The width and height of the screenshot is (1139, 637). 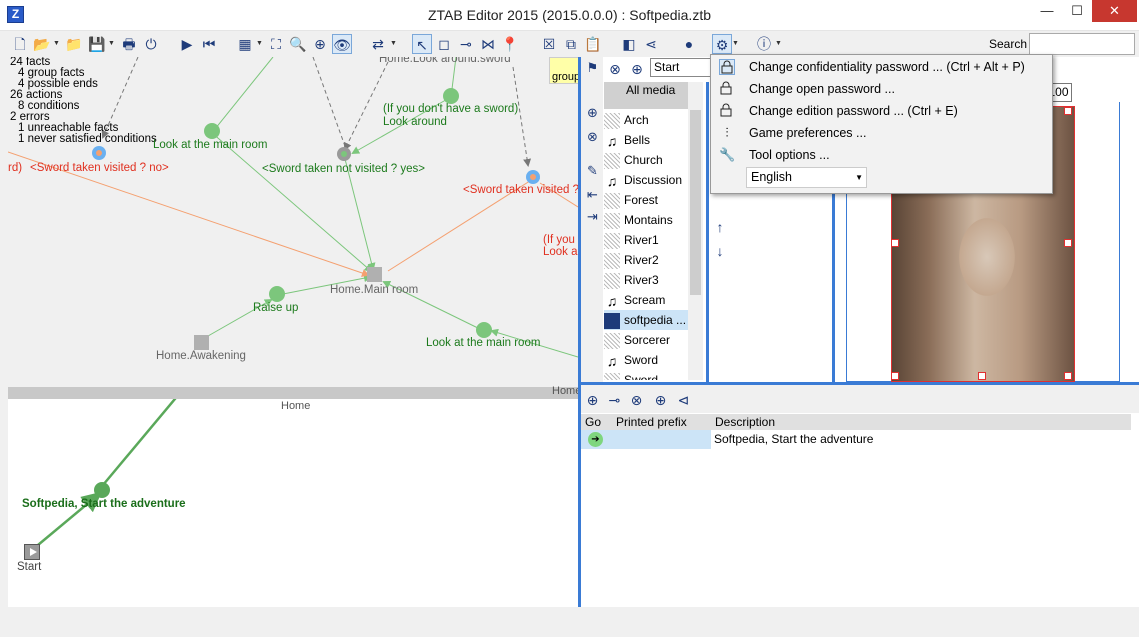 I want to click on media-item: ♫ Bells, so click(x=647, y=140).